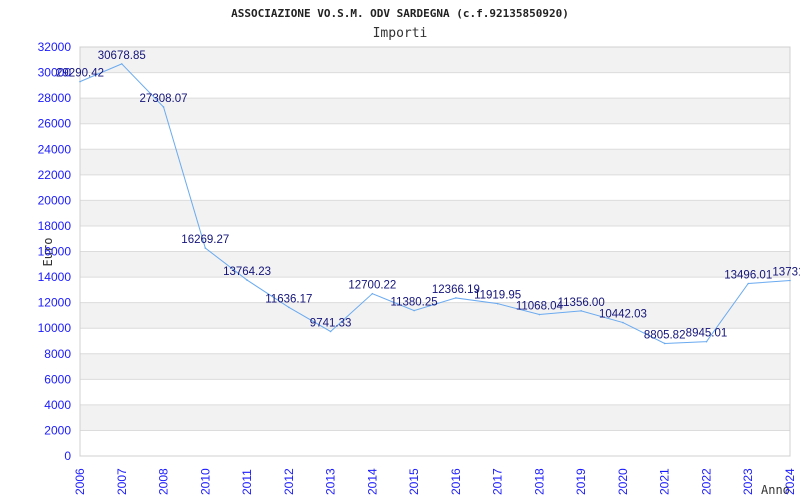 The height and width of the screenshot is (500, 800). Describe the element at coordinates (414, 303) in the screenshot. I see `data-label: 11380.25` at that location.